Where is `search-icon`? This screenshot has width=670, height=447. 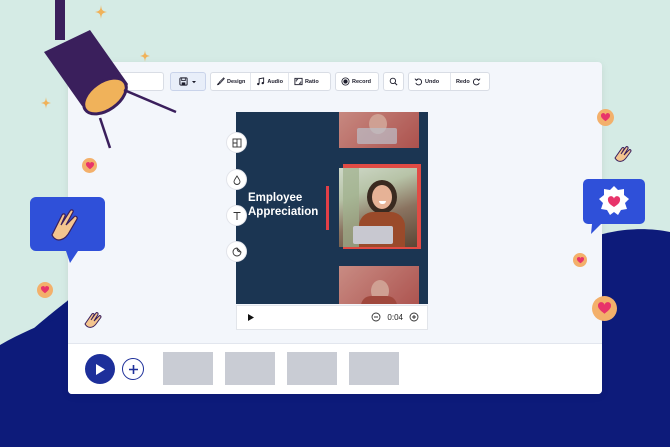
search-icon is located at coordinates (393, 81).